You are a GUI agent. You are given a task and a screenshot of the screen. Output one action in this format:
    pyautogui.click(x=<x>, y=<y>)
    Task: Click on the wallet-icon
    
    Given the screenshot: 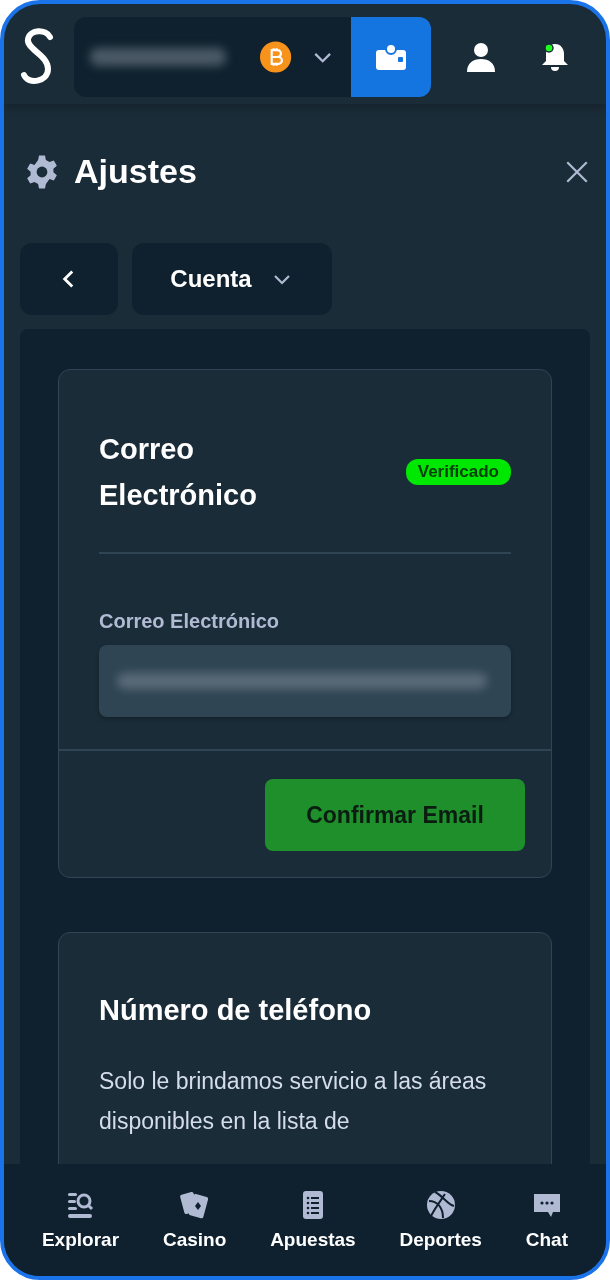 What is the action you would take?
    pyautogui.click(x=391, y=57)
    